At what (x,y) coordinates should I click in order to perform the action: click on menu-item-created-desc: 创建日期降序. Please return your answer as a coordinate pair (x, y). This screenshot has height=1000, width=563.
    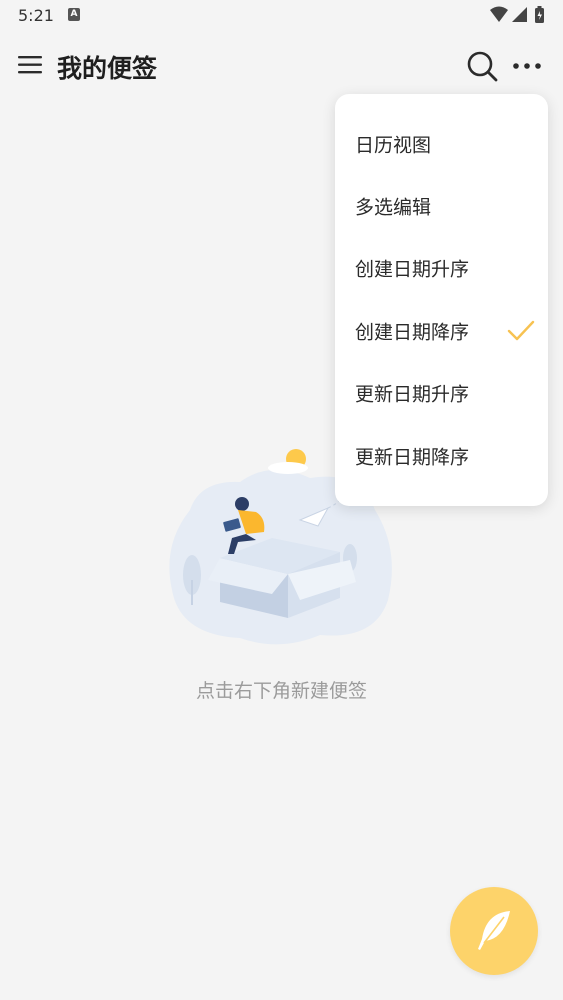
    Looking at the image, I should click on (441, 331).